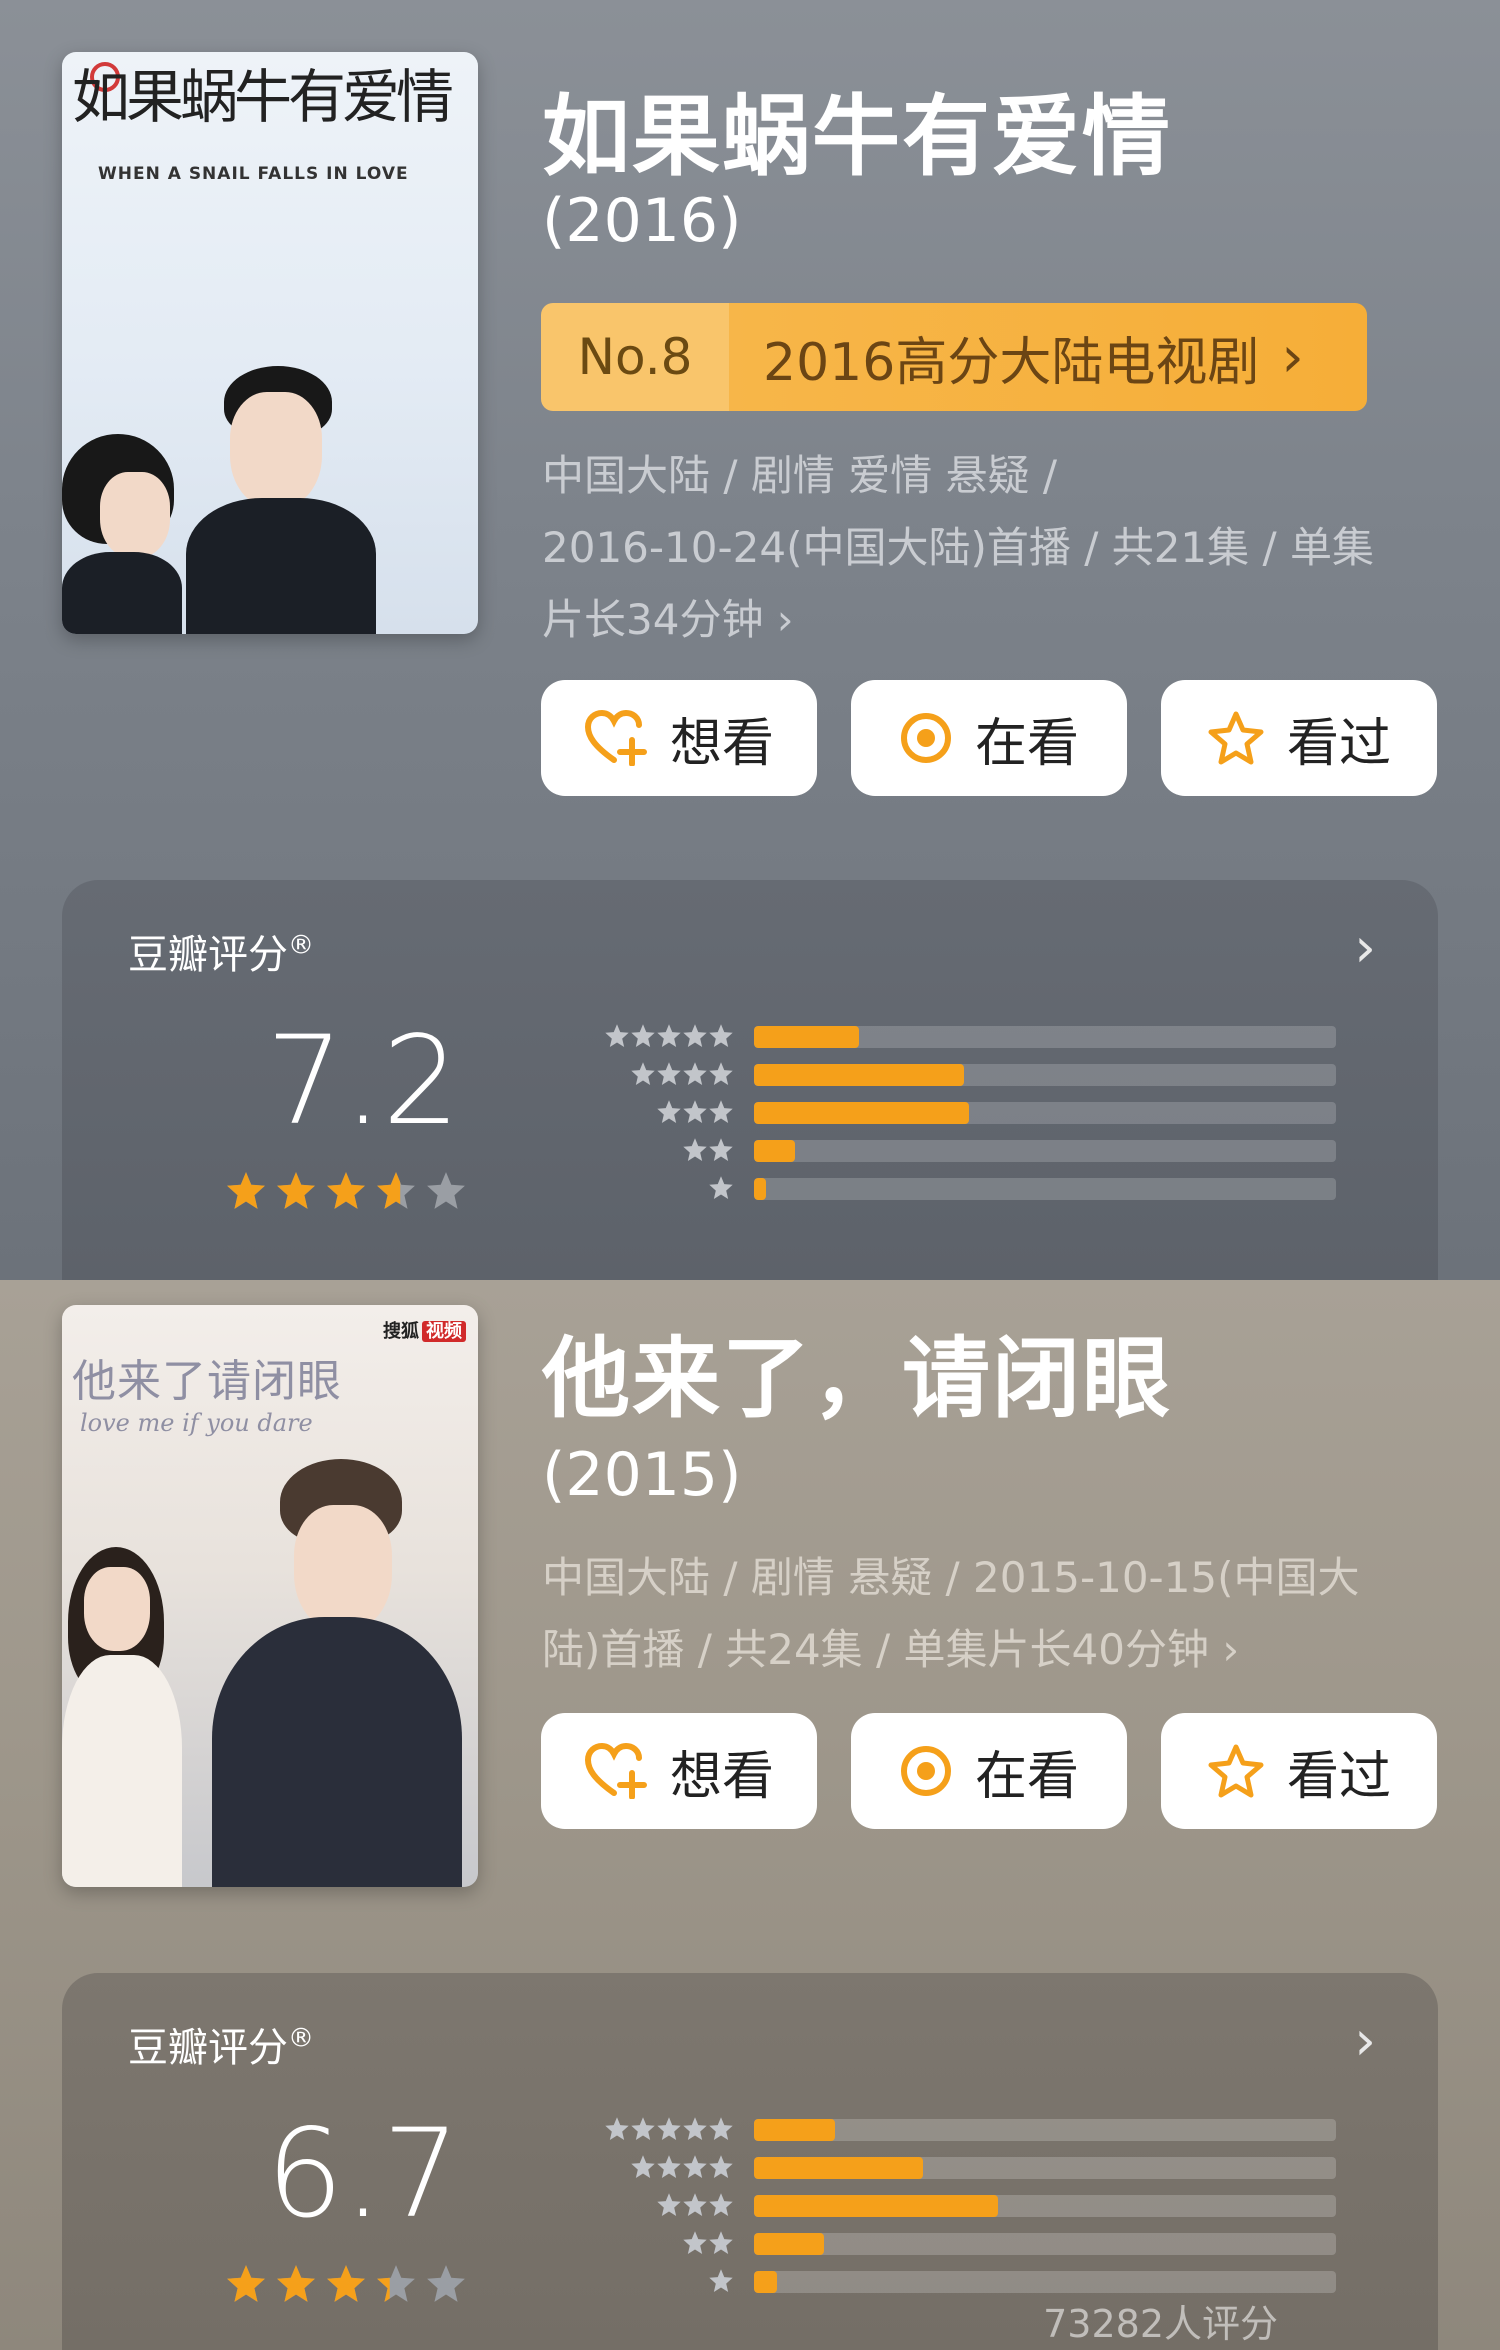 The image size is (1500, 2350). Describe the element at coordinates (363, 2174) in the screenshot. I see `rating-score: 6.7` at that location.